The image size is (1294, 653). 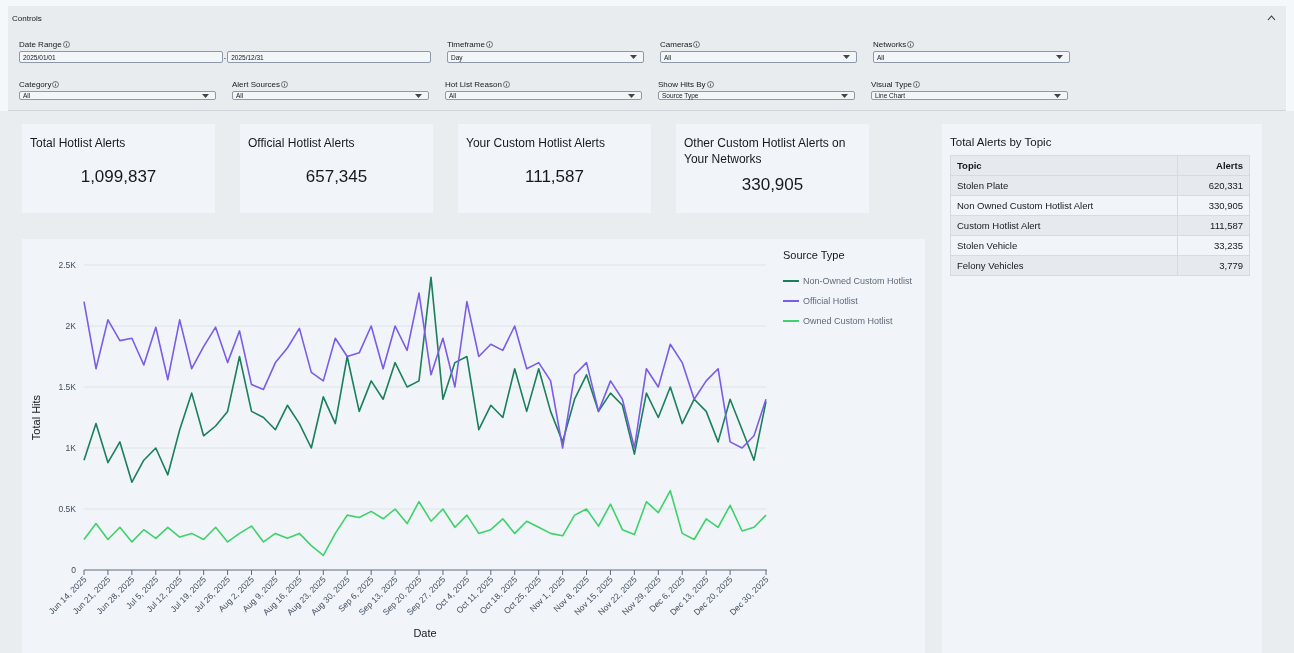 What do you see at coordinates (890, 44) in the screenshot?
I see `filter-label: Networks` at bounding box center [890, 44].